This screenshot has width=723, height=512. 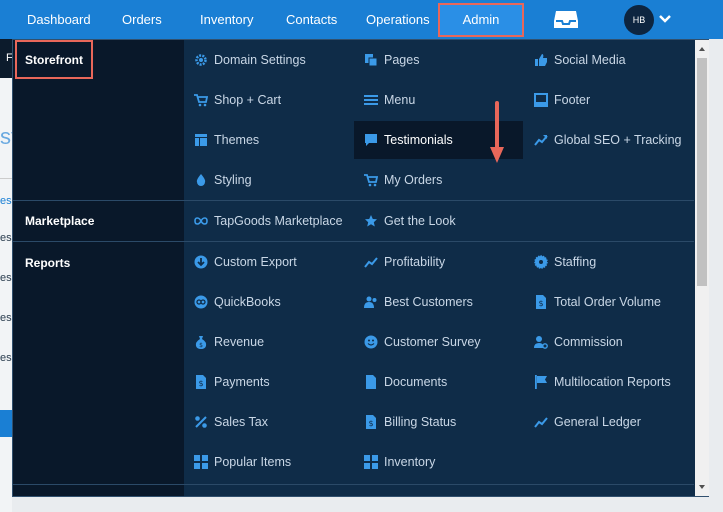 I want to click on menu-item-label: Staffing, so click(x=575, y=262).